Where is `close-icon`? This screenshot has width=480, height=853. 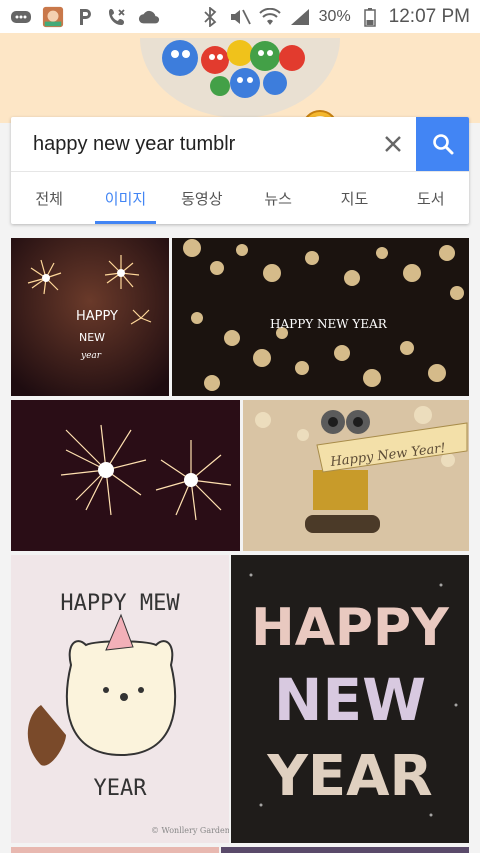
close-icon is located at coordinates (393, 144).